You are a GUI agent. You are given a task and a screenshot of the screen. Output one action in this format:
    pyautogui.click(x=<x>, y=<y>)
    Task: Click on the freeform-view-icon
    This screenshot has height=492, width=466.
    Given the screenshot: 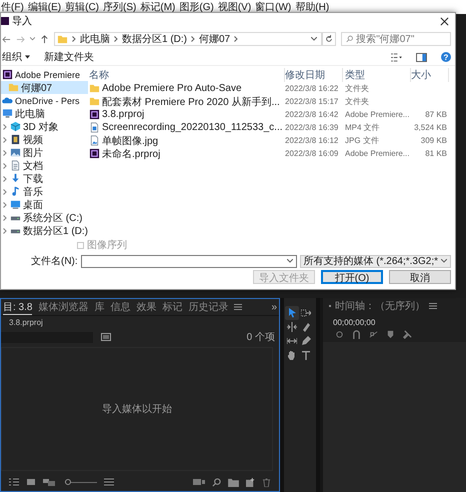 What is the action you would take?
    pyautogui.click(x=49, y=482)
    